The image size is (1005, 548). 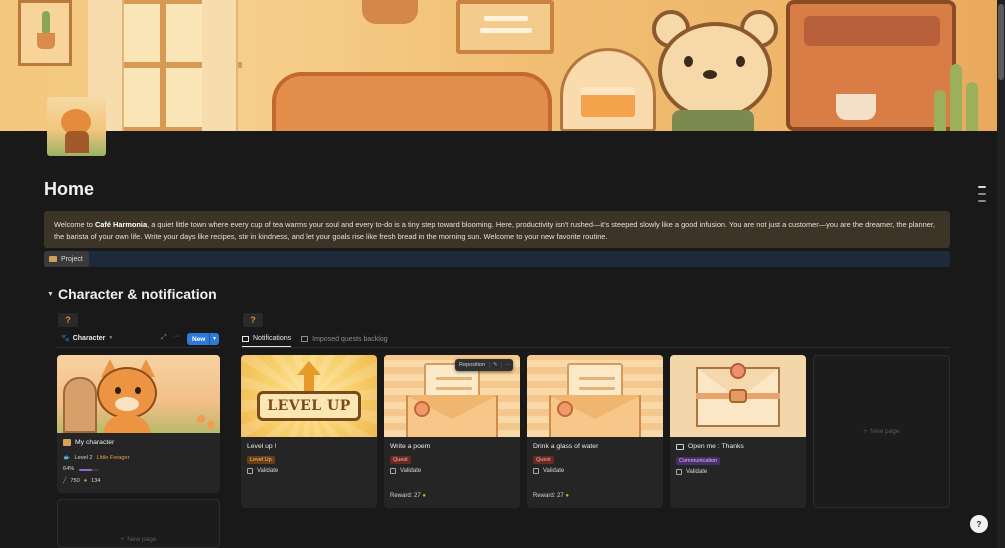 I want to click on project-bar, so click(x=497, y=259).